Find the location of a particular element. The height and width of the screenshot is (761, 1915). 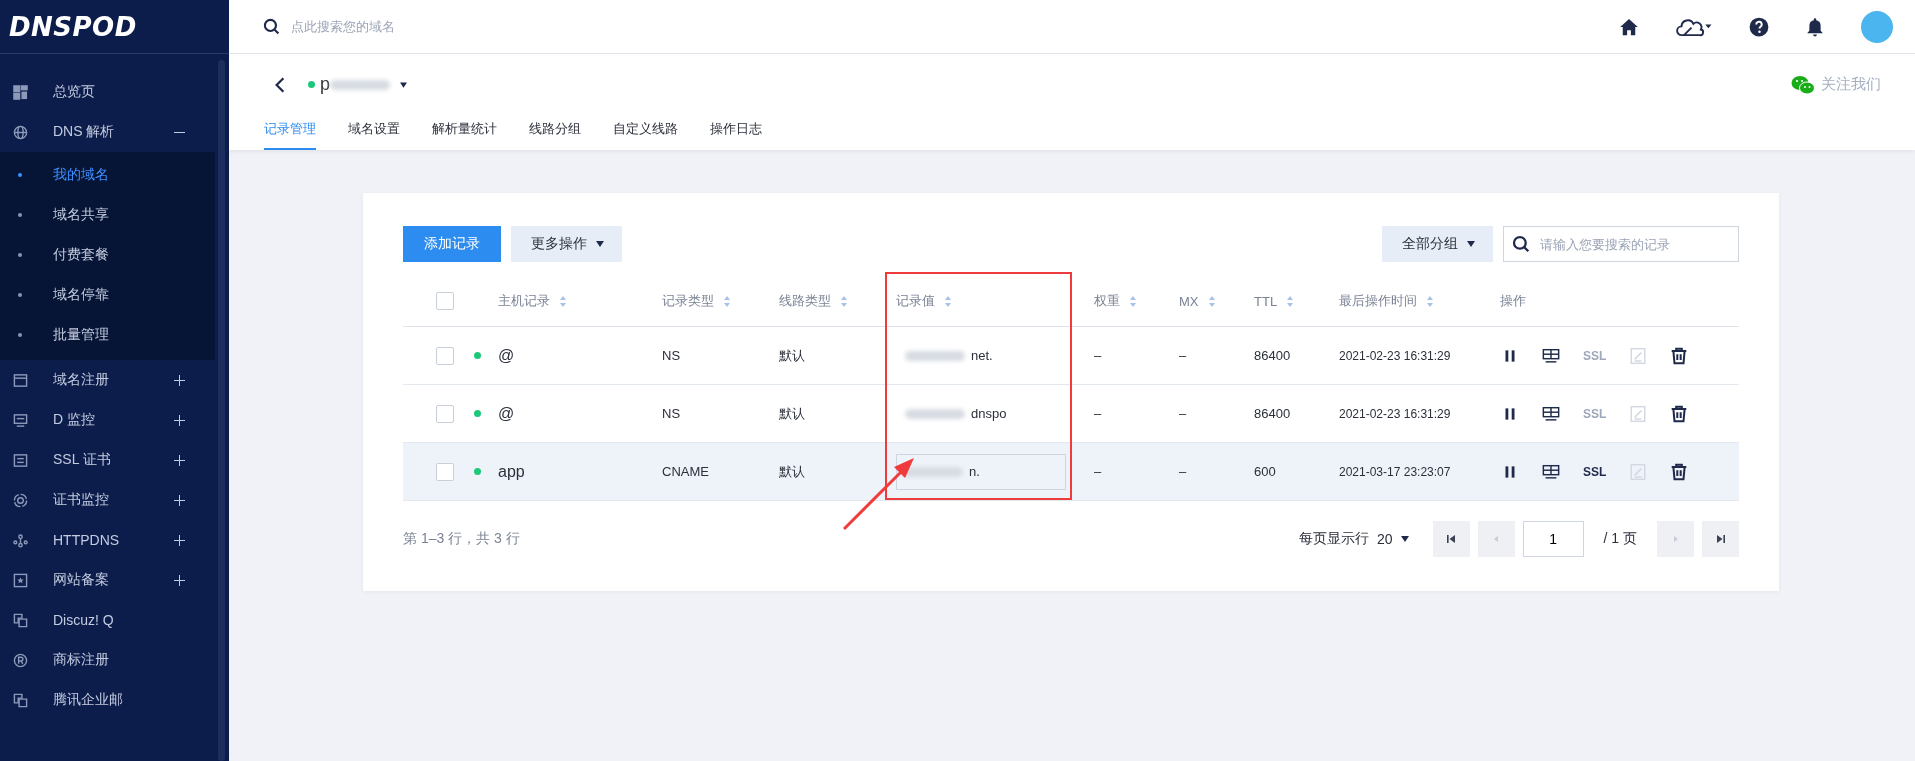

sidebar-item: 域名注册 is located at coordinates (107, 380).